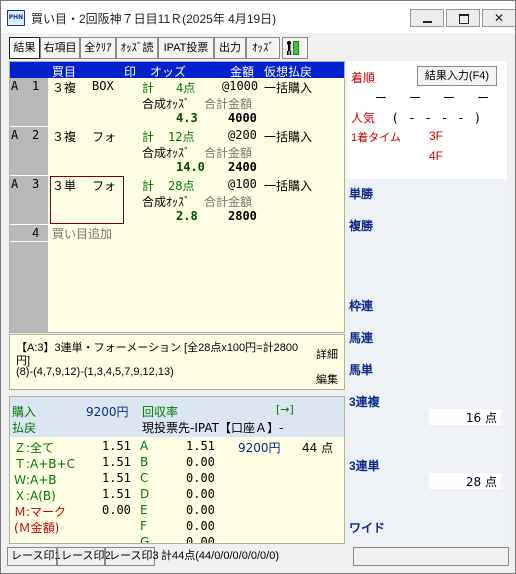 The width and height of the screenshot is (516, 574). I want to click on right-items-button: 右項目, so click(60, 48).